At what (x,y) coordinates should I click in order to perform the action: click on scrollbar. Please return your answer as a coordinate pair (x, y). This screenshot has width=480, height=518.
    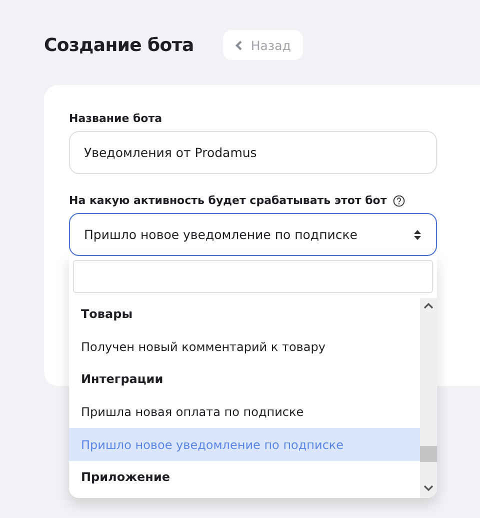
    Looking at the image, I should click on (428, 398).